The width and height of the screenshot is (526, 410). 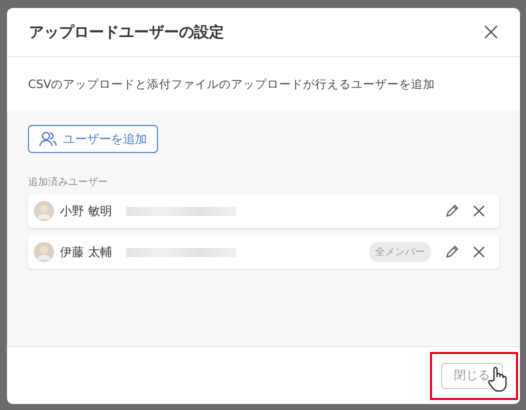 I want to click on close-icon, so click(x=491, y=32).